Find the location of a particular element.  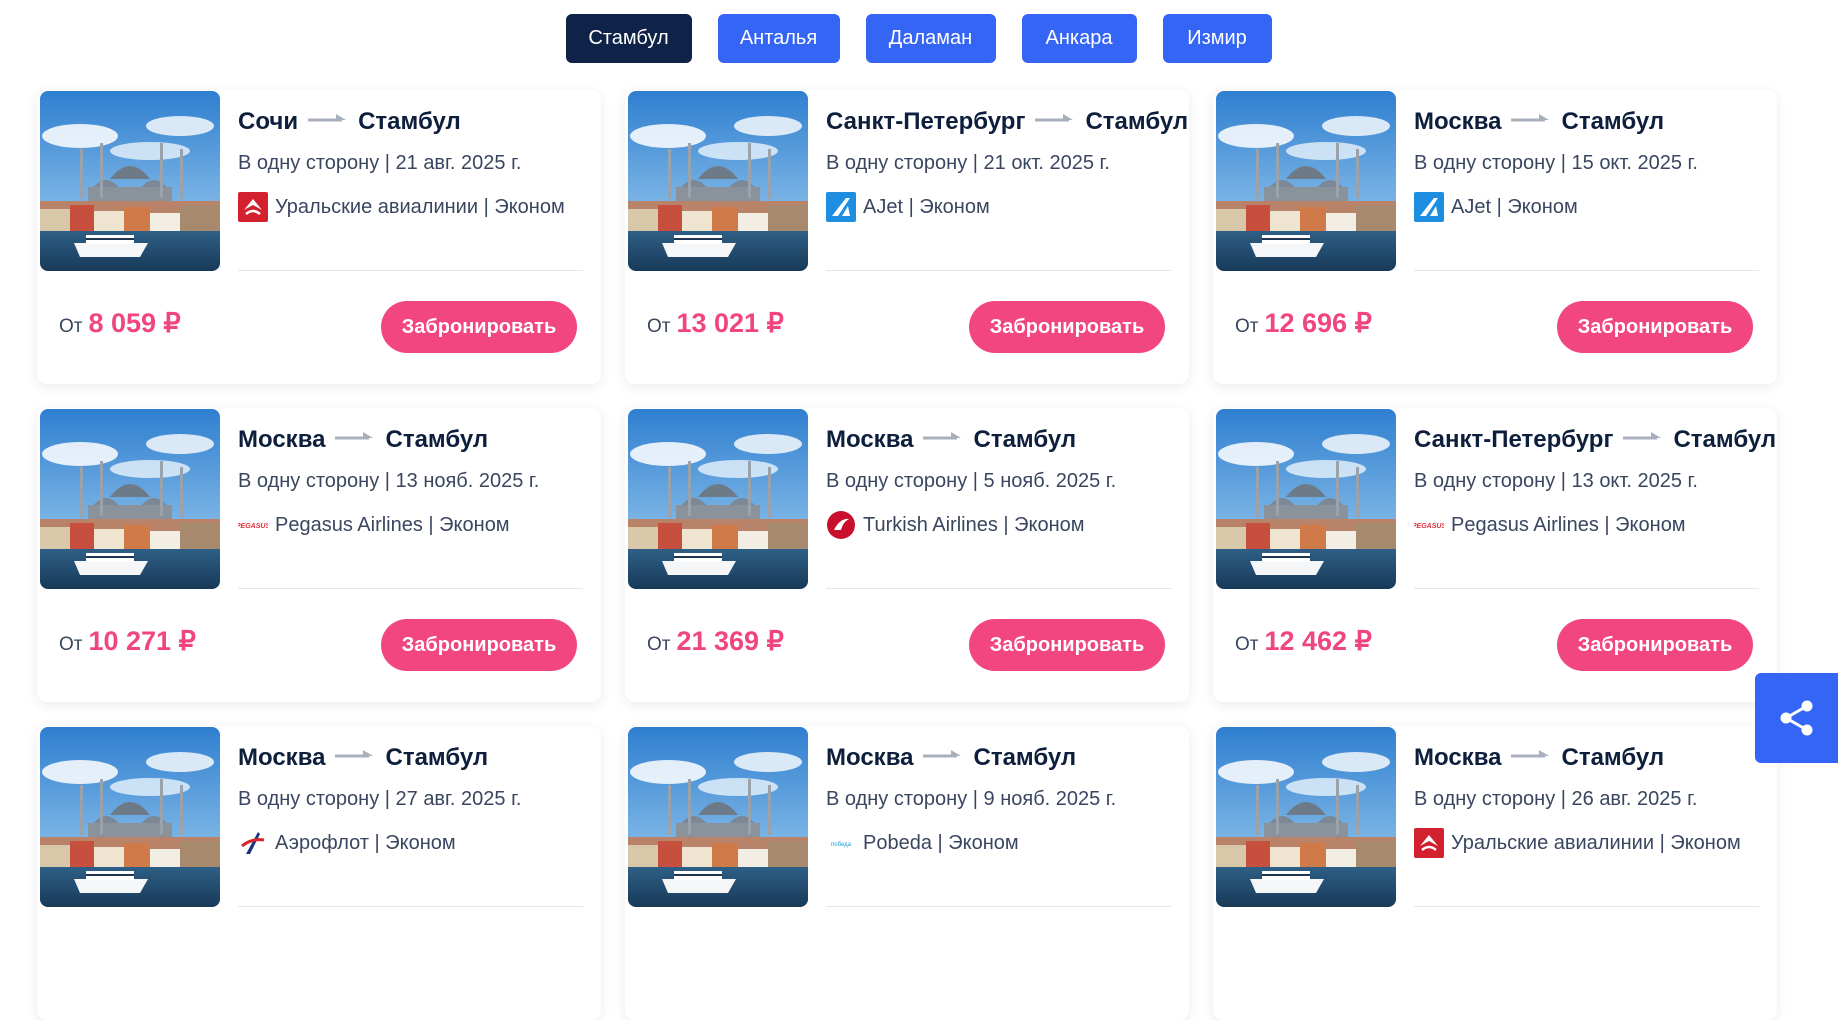

price: От 13 021 ₽ is located at coordinates (715, 323).